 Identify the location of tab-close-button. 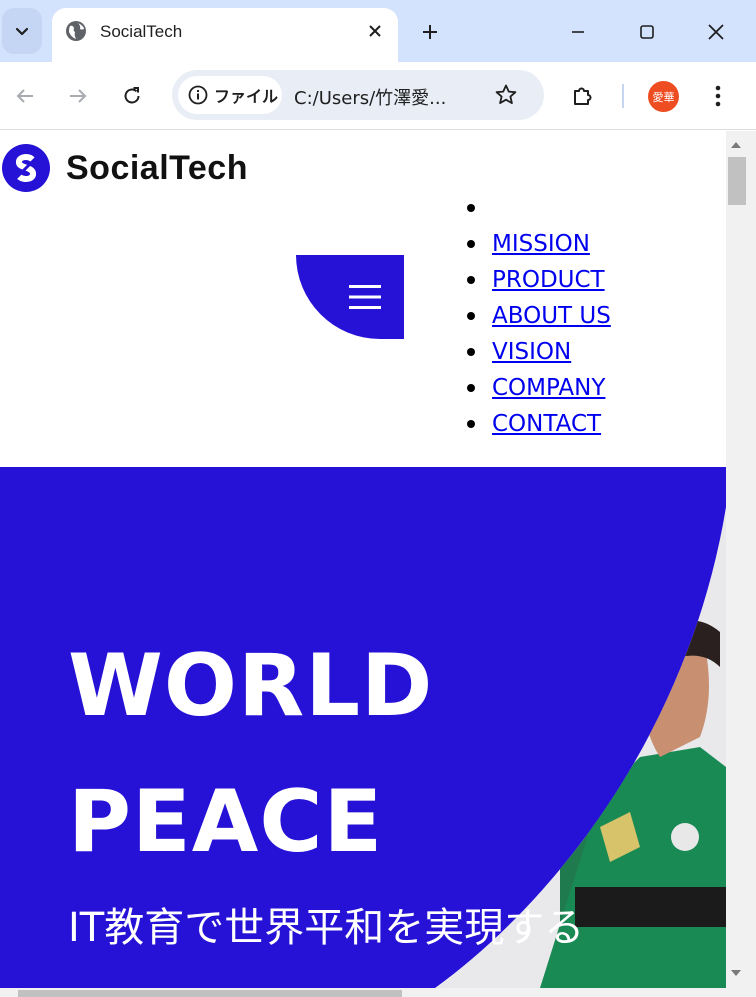
(375, 31).